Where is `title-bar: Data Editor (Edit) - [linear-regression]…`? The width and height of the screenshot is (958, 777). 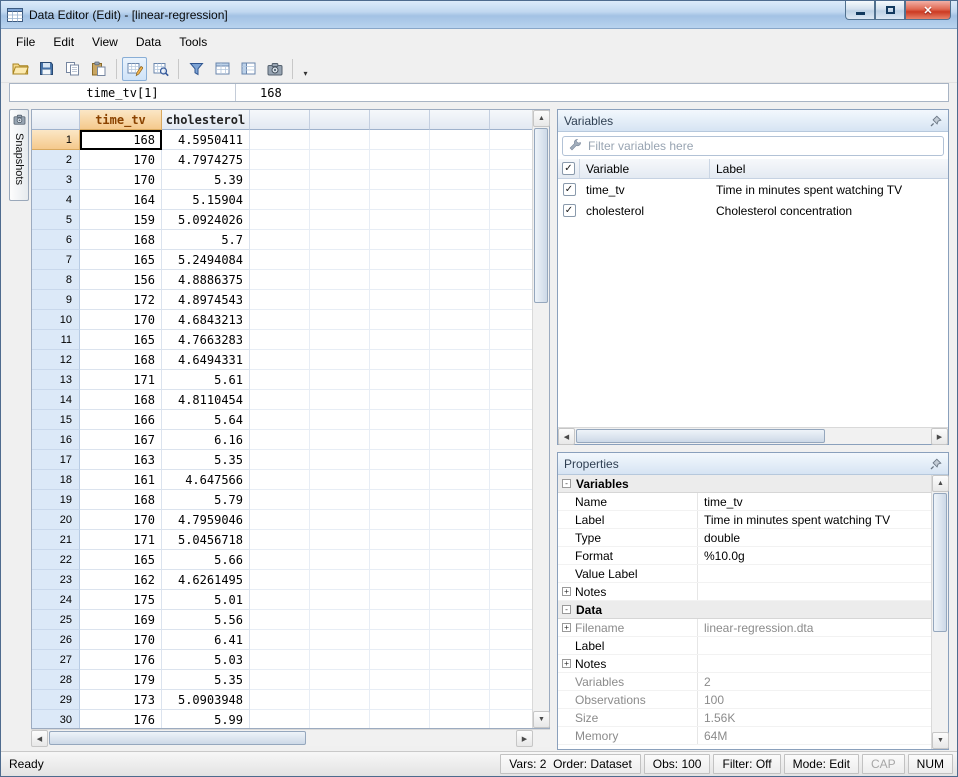 title-bar: Data Editor (Edit) - [linear-regression]… is located at coordinates (479, 15).